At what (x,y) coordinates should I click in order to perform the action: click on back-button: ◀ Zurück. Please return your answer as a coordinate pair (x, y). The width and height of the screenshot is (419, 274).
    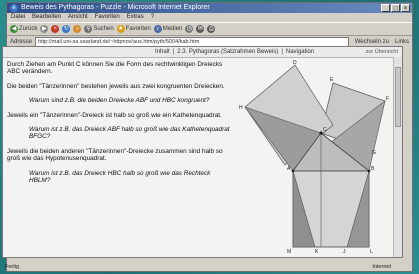
    Looking at the image, I should click on (23, 29).